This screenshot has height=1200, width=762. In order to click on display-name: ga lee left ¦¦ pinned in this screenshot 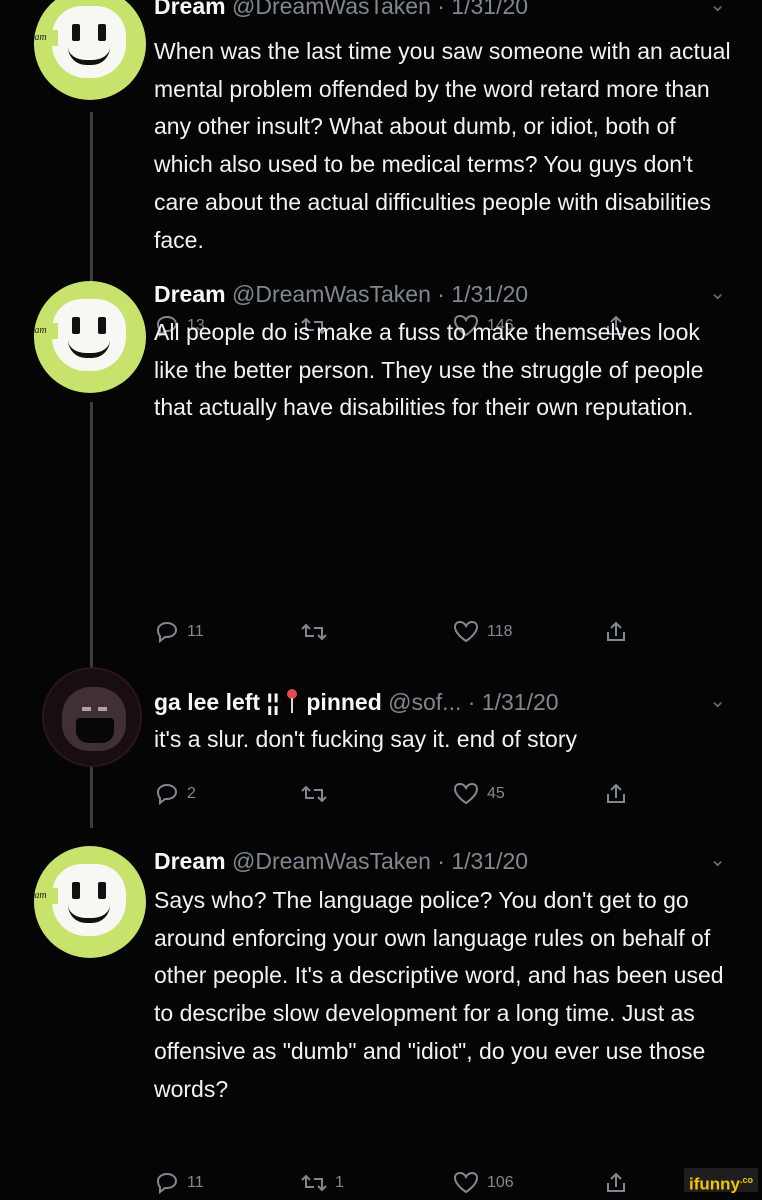, I will do `click(268, 702)`.